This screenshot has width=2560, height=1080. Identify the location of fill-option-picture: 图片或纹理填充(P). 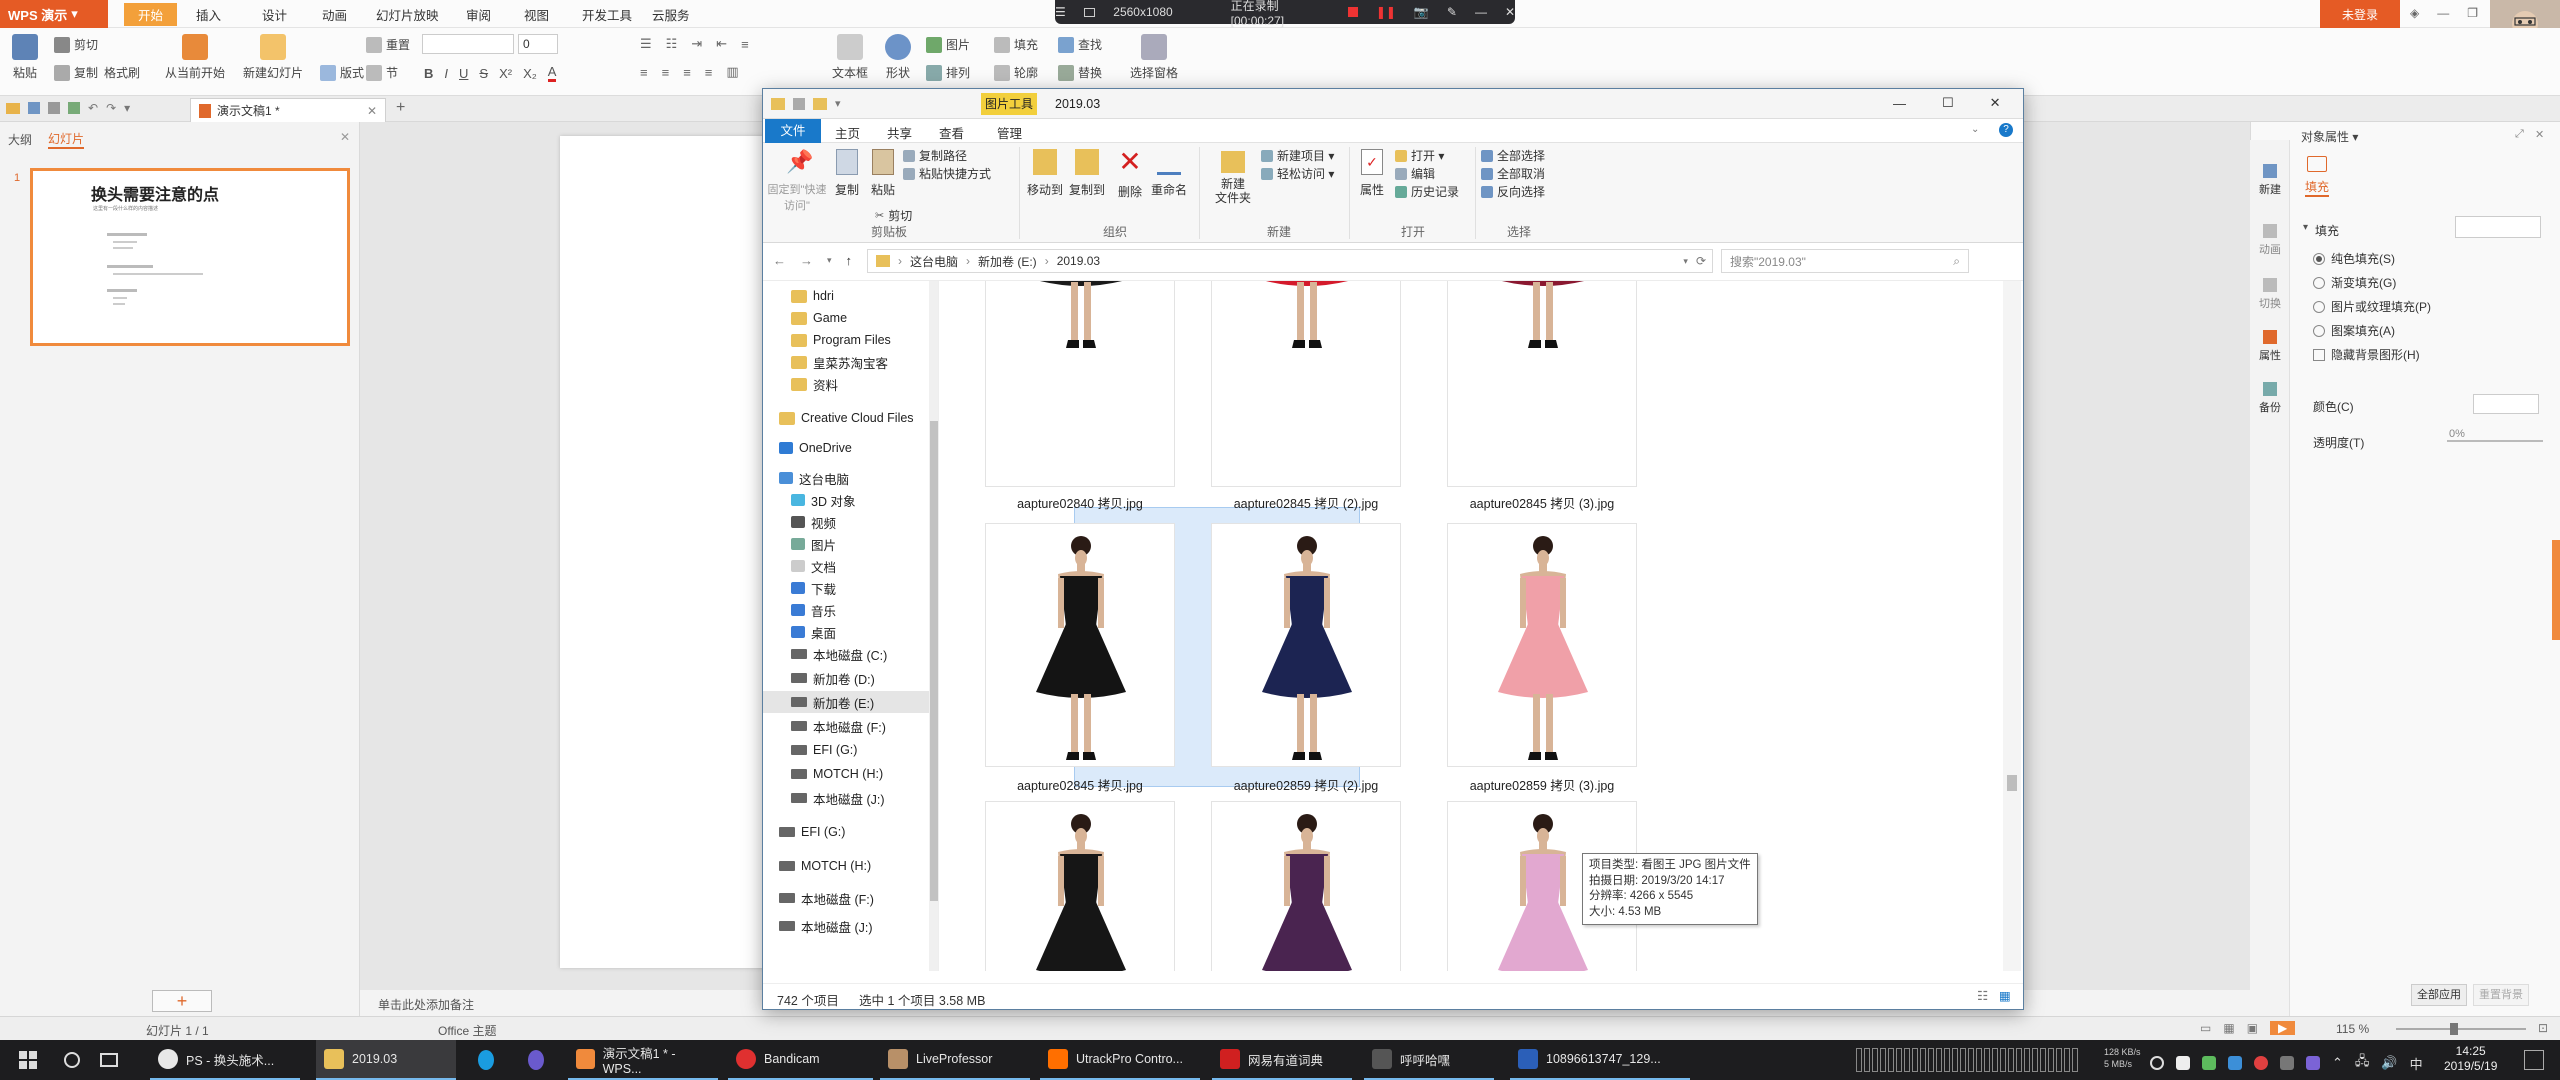
(2372, 306).